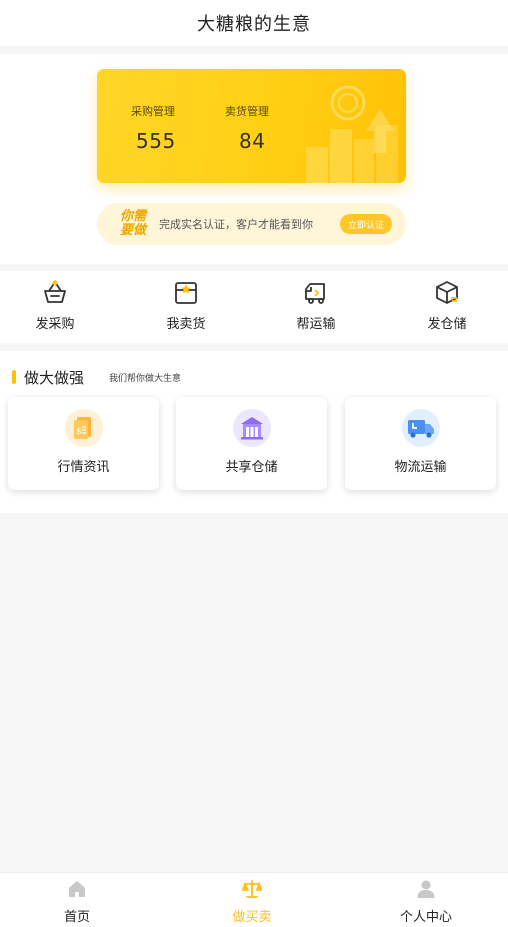 The height and width of the screenshot is (927, 508). Describe the element at coordinates (236, 224) in the screenshot. I see `cert-message: 完成实名认证，客户才能看到你` at that location.